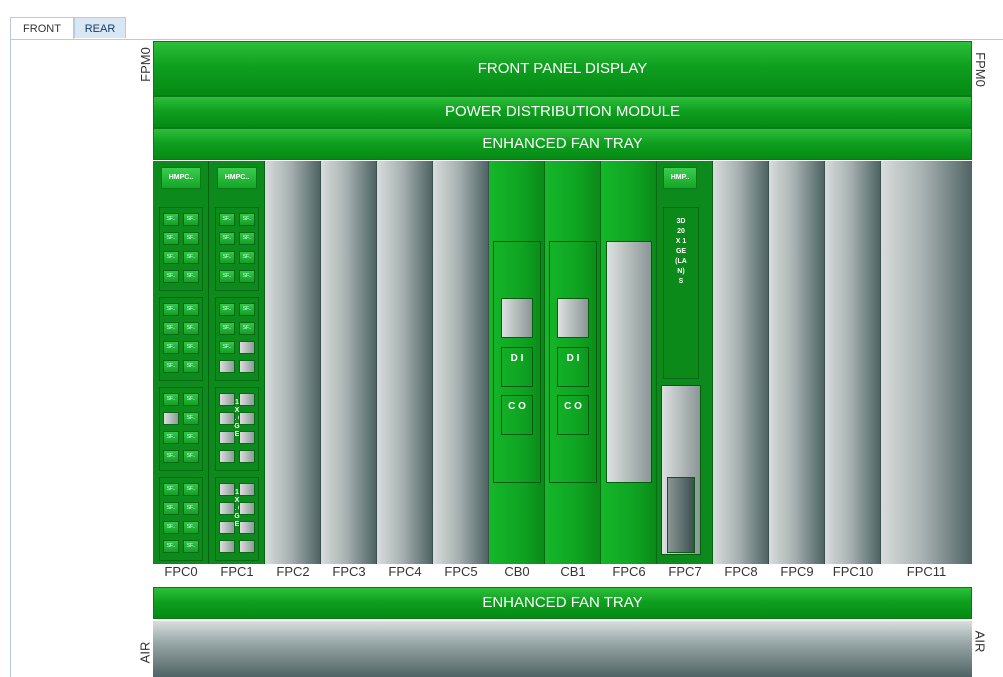  Describe the element at coordinates (680, 178) in the screenshot. I see `fpc7-hmp-chip: HMP..` at that location.